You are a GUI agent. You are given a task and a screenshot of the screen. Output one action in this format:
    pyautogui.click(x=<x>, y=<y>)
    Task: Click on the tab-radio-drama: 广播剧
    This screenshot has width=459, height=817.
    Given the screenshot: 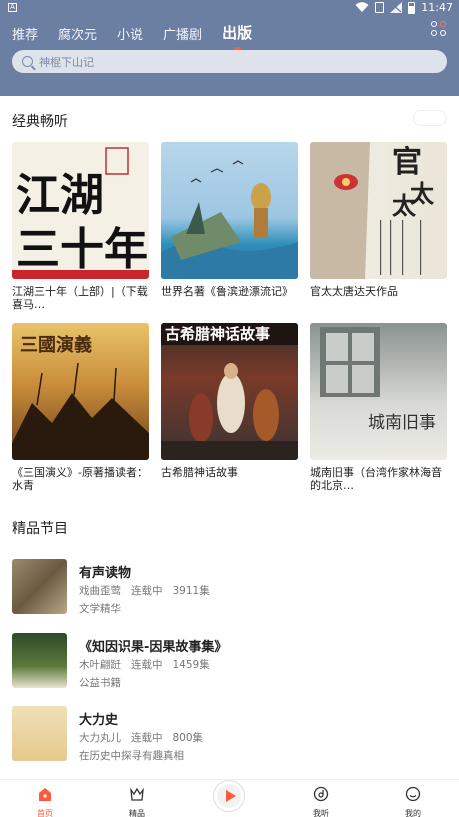 What is the action you would take?
    pyautogui.click(x=182, y=31)
    